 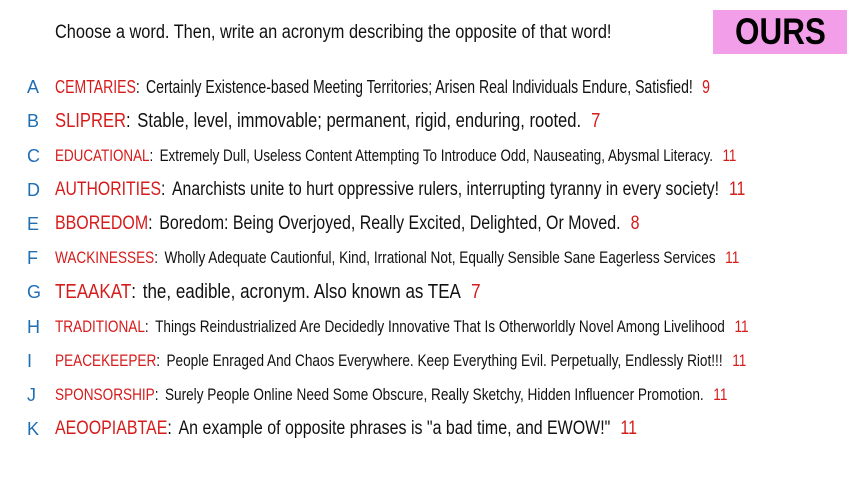 What do you see at coordinates (33, 189) in the screenshot?
I see `entry-letter: D` at bounding box center [33, 189].